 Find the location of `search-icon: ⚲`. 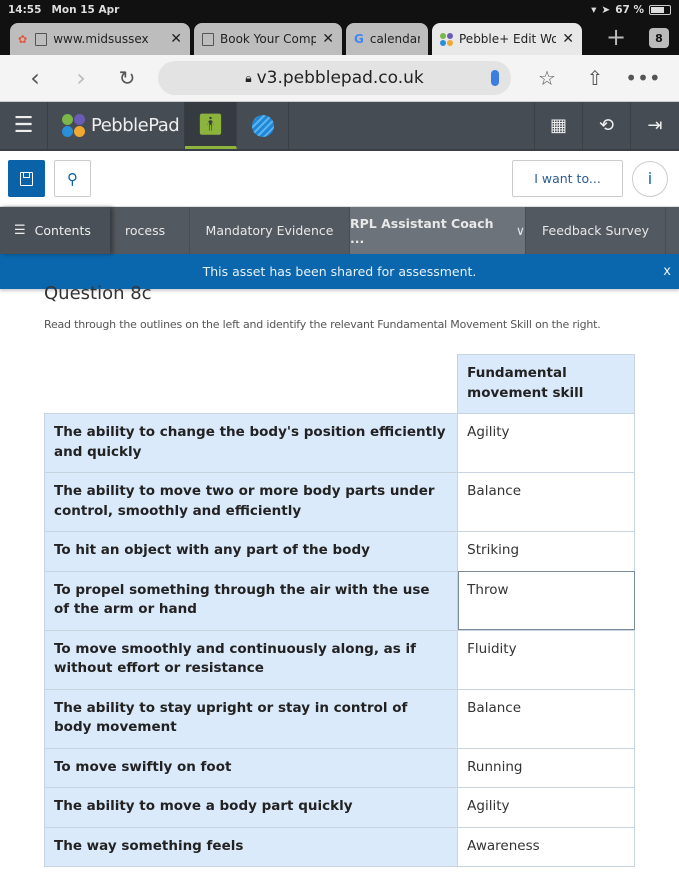

search-icon: ⚲ is located at coordinates (72, 178).